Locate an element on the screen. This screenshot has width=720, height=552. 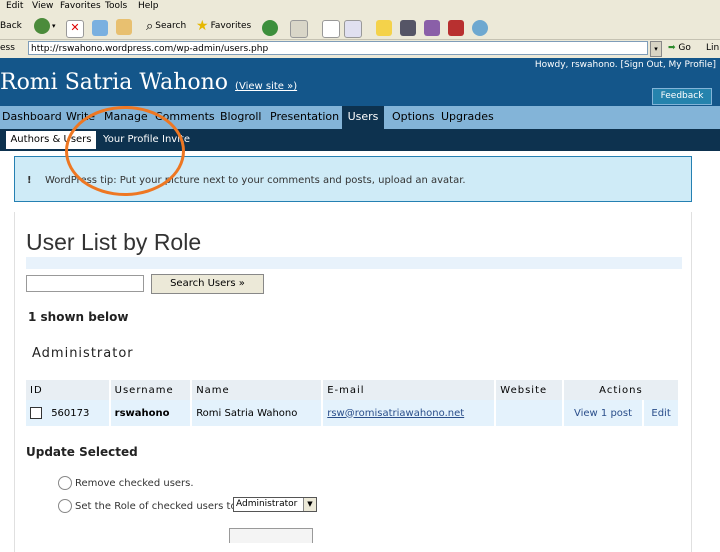
col-actions: Actions is located at coordinates (621, 390).